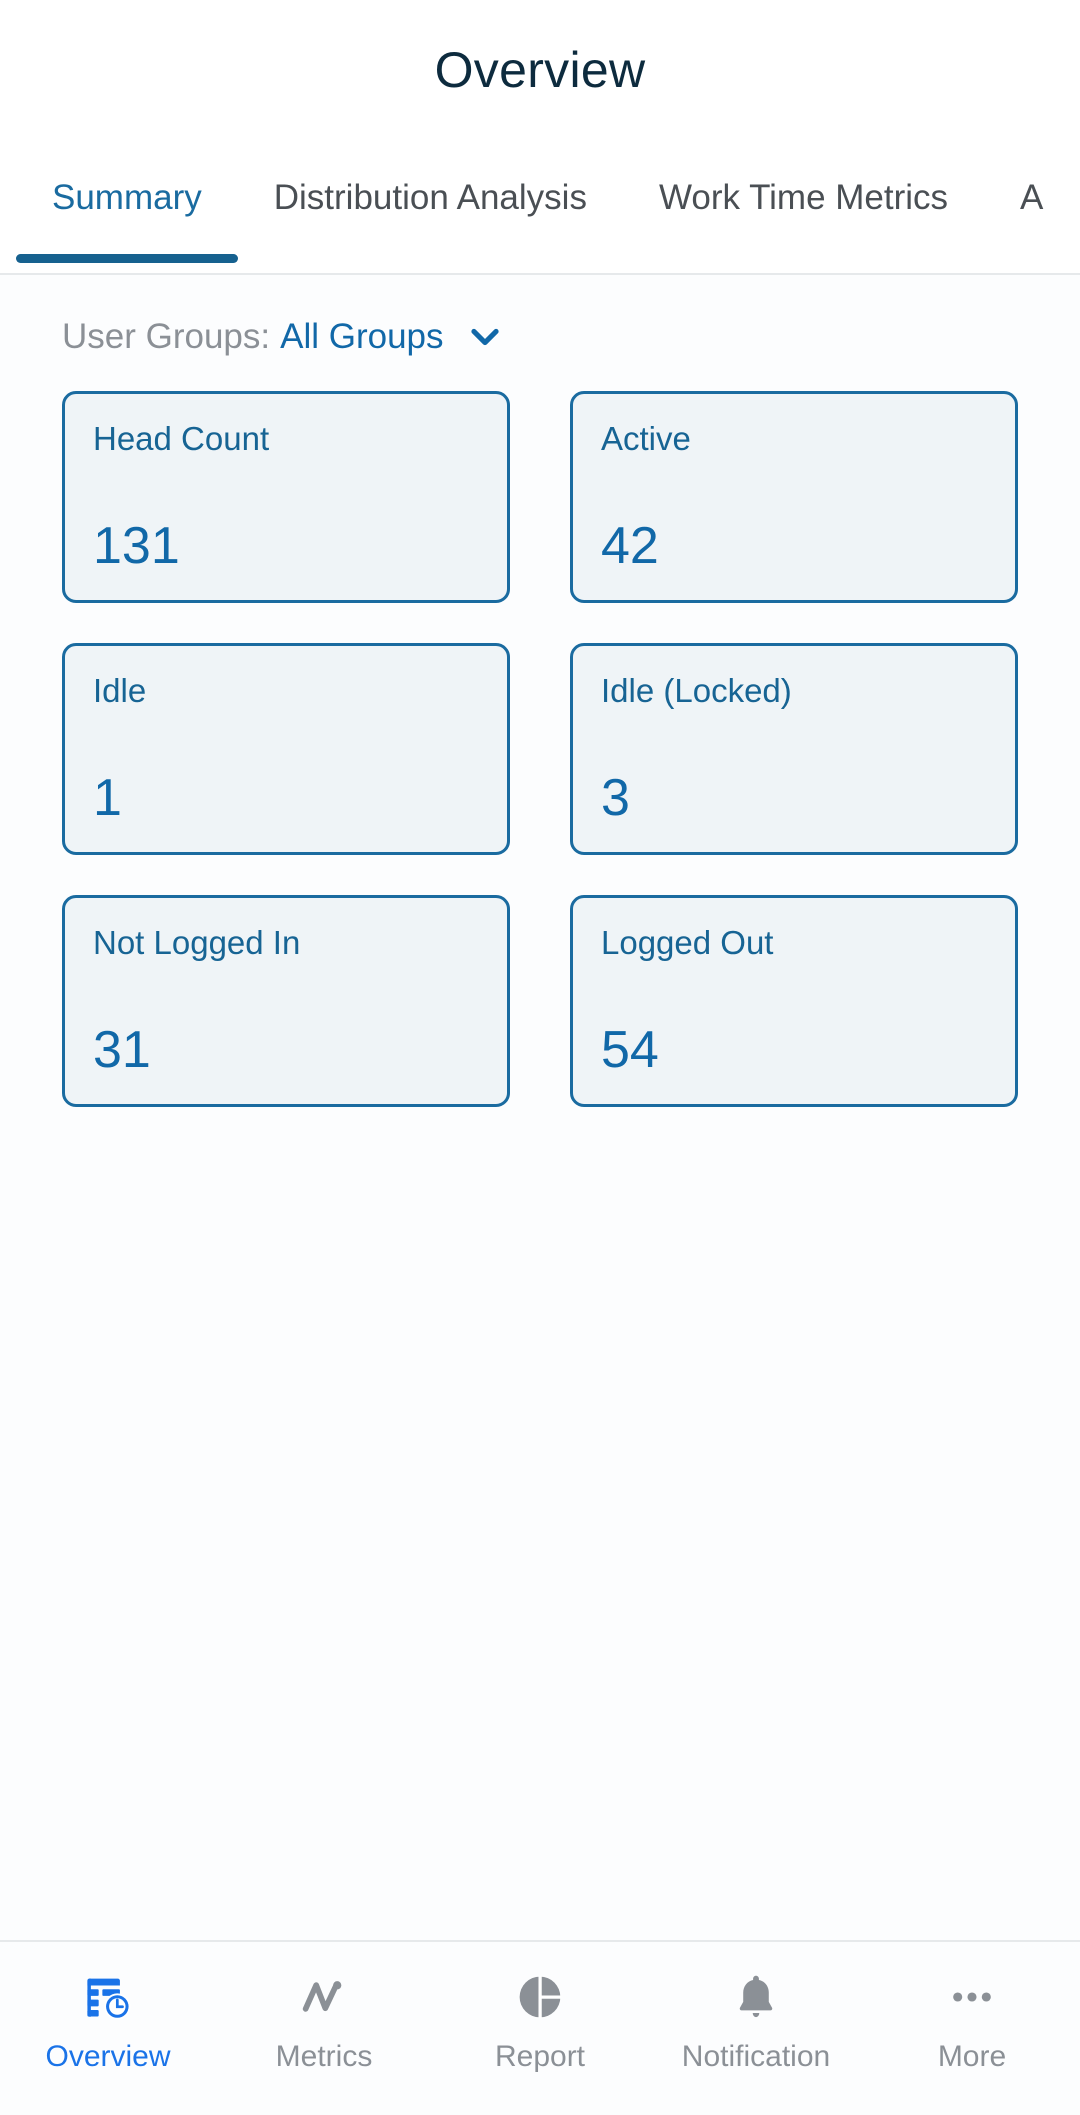 This screenshot has width=1080, height=2115. I want to click on nav-item-report: Report, so click(540, 2008).